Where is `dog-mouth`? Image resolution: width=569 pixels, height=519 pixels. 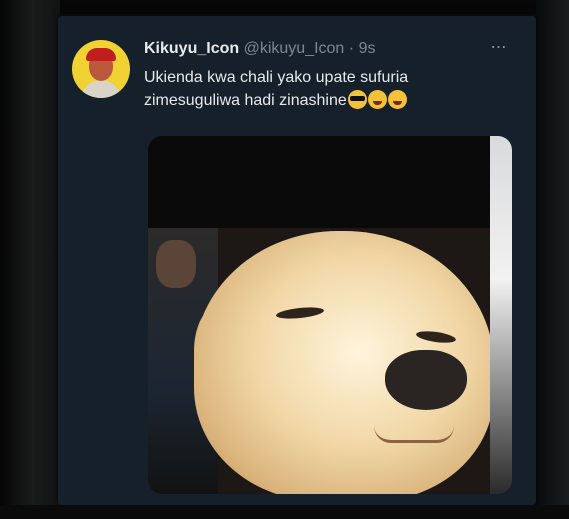
dog-mouth is located at coordinates (414, 434).